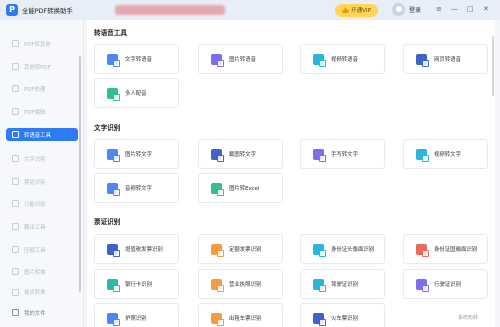 The image size is (500, 327). What do you see at coordinates (319, 155) in the screenshot?
I see `handwriting-to-text-icon` at bounding box center [319, 155].